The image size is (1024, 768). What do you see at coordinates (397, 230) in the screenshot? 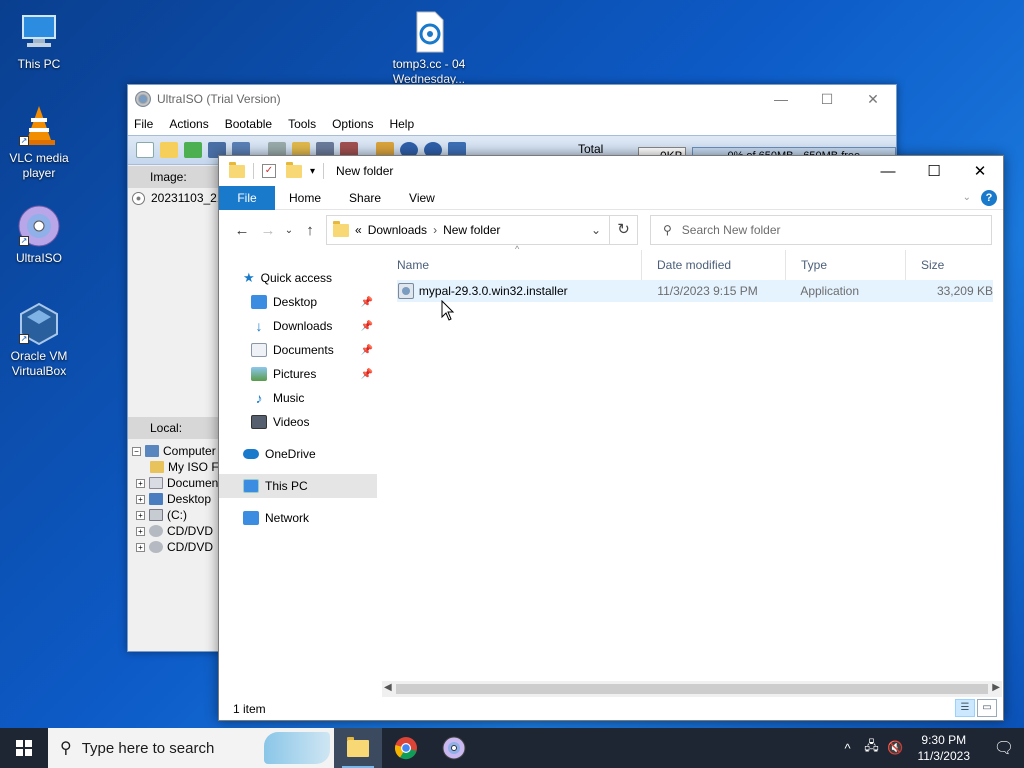
I see `breadcrumb-downloads: Downloads` at bounding box center [397, 230].